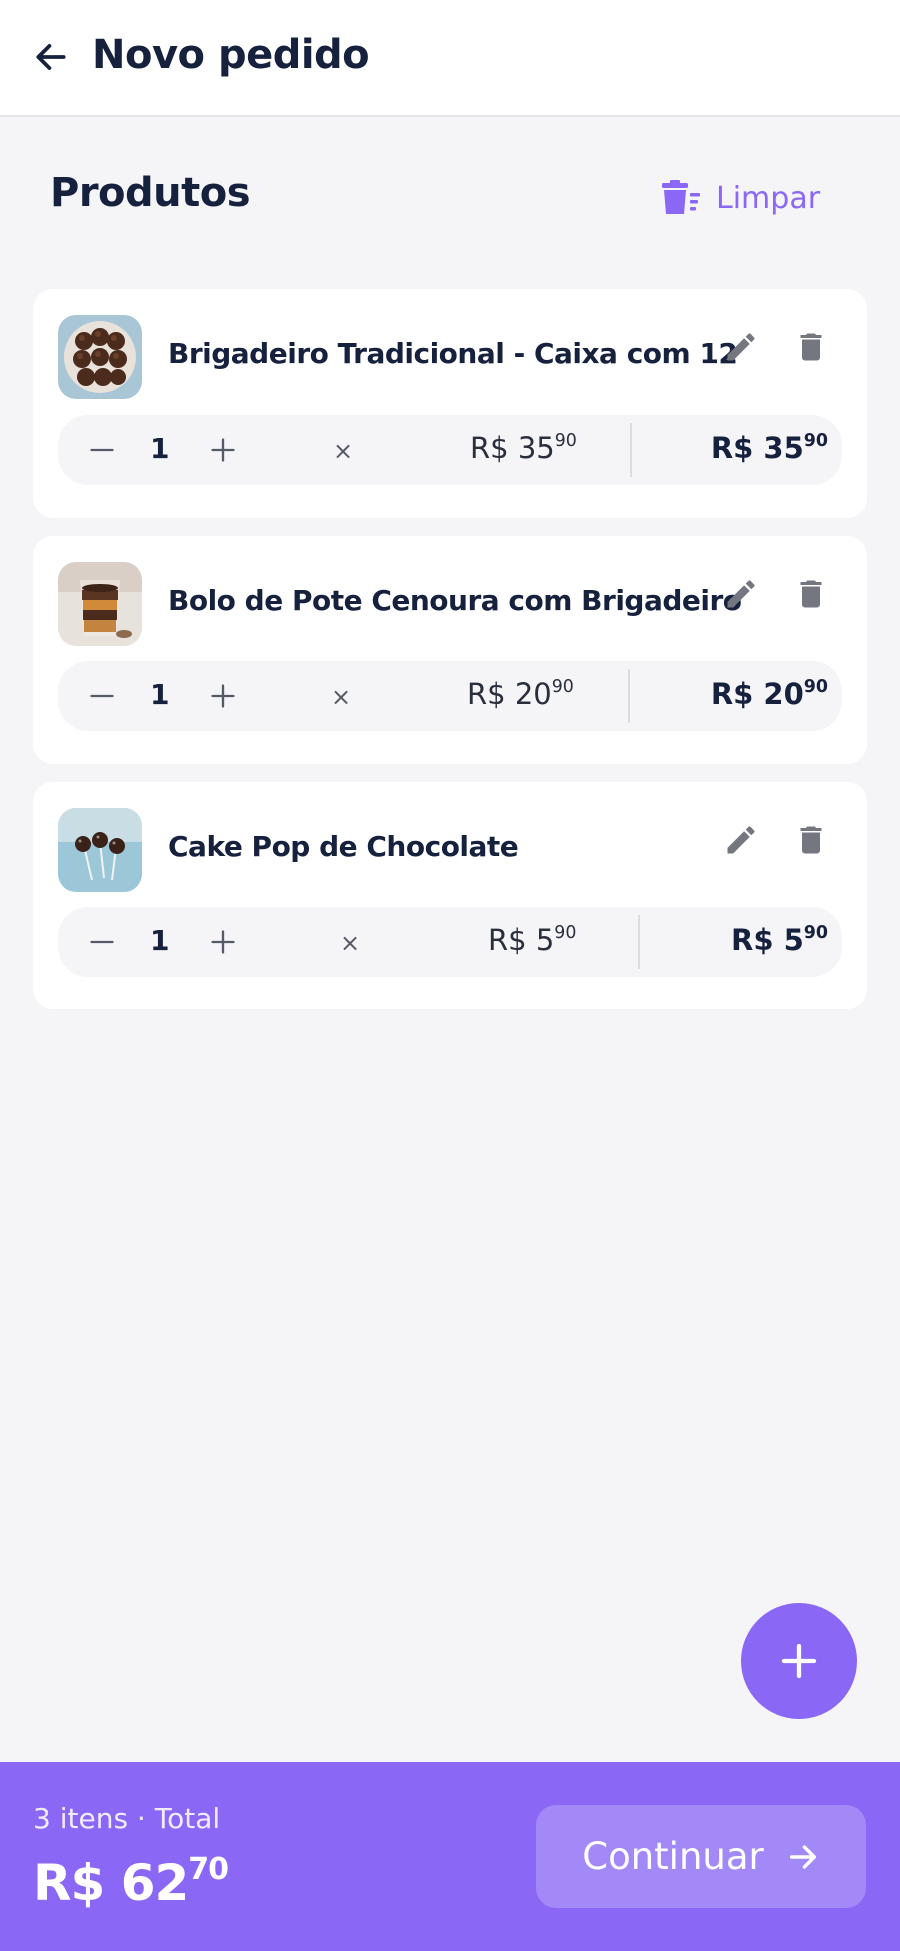 The width and height of the screenshot is (900, 1951). I want to click on bolo-de-pote-image, so click(100, 604).